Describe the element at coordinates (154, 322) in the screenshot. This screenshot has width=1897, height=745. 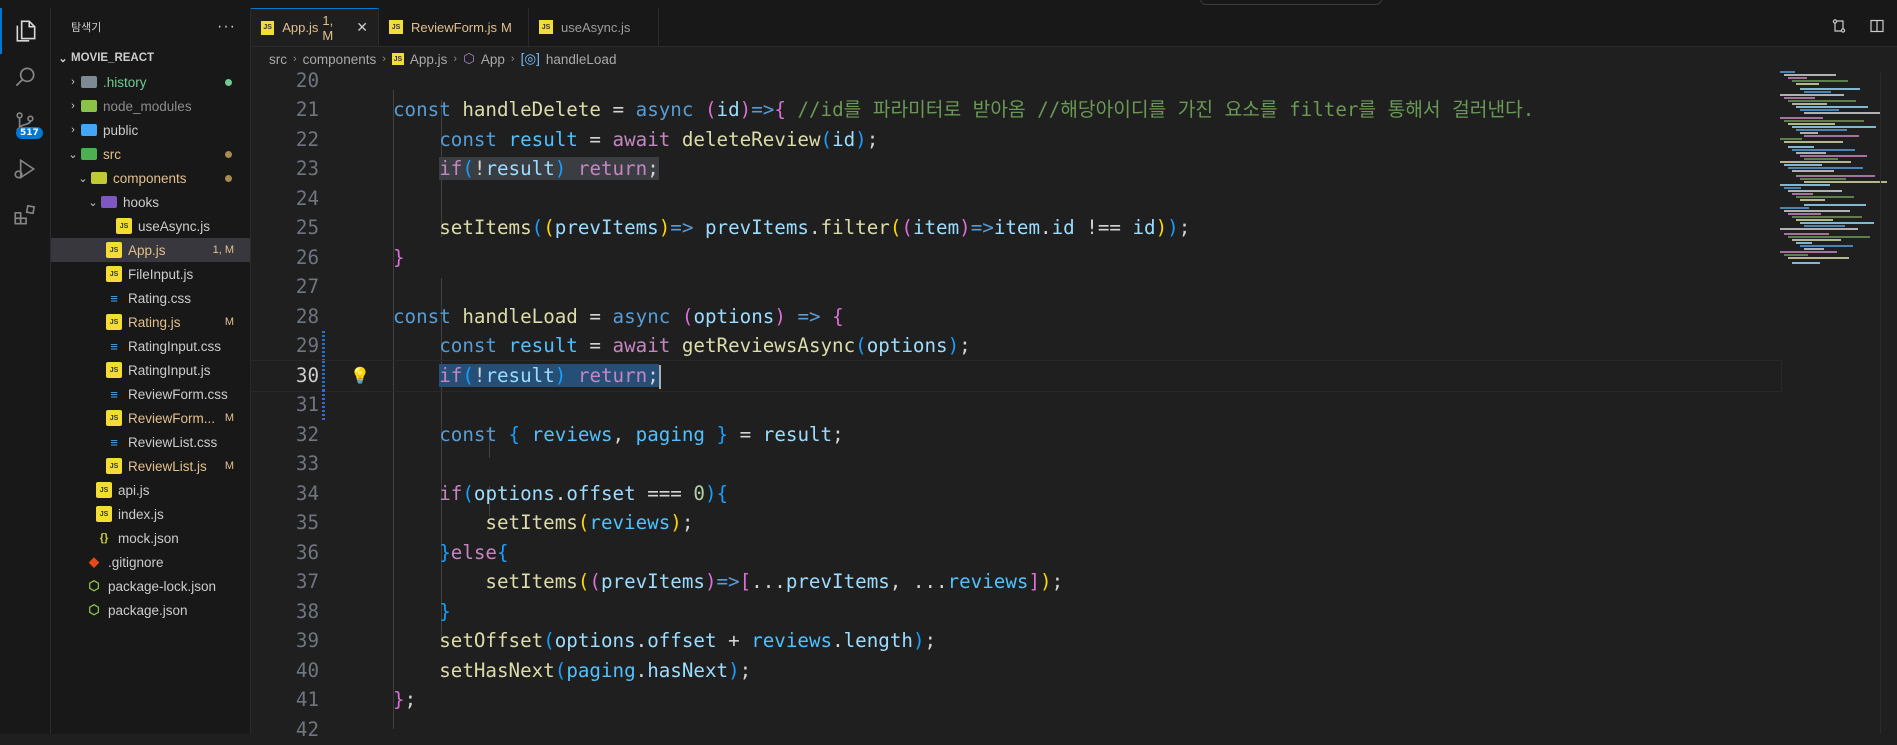
I see `tree-item-label: Rating.js` at that location.